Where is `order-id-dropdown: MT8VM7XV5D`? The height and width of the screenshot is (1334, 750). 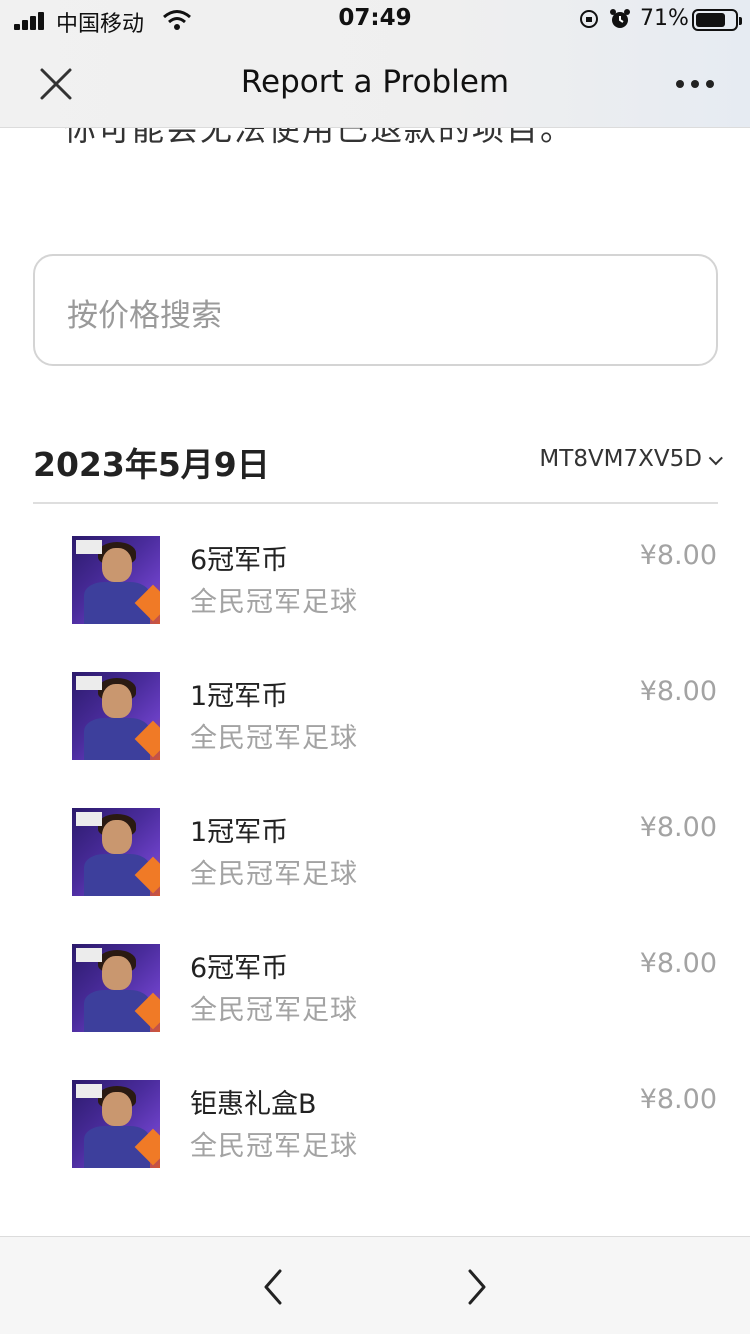 order-id-dropdown: MT8VM7XV5D is located at coordinates (631, 459).